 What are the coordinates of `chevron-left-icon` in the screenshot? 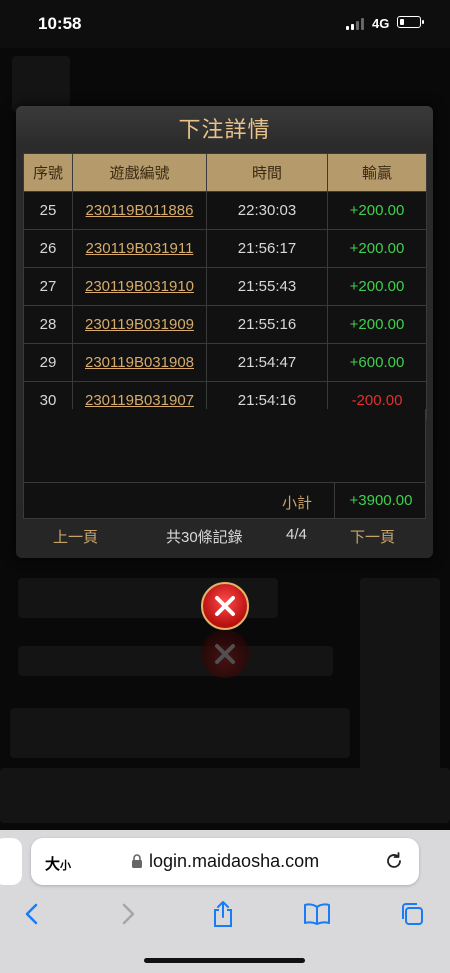 It's located at (31, 914).